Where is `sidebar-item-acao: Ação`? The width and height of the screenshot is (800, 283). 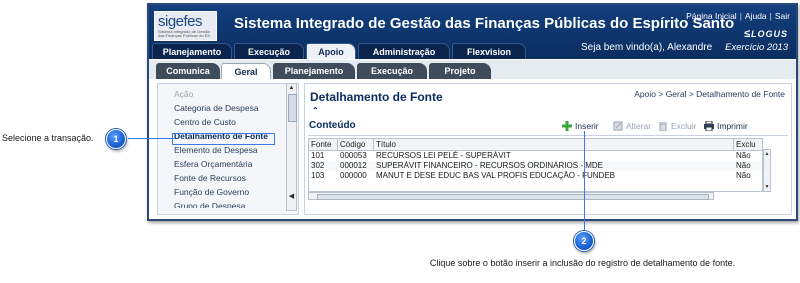 sidebar-item-acao: Ação is located at coordinates (183, 94).